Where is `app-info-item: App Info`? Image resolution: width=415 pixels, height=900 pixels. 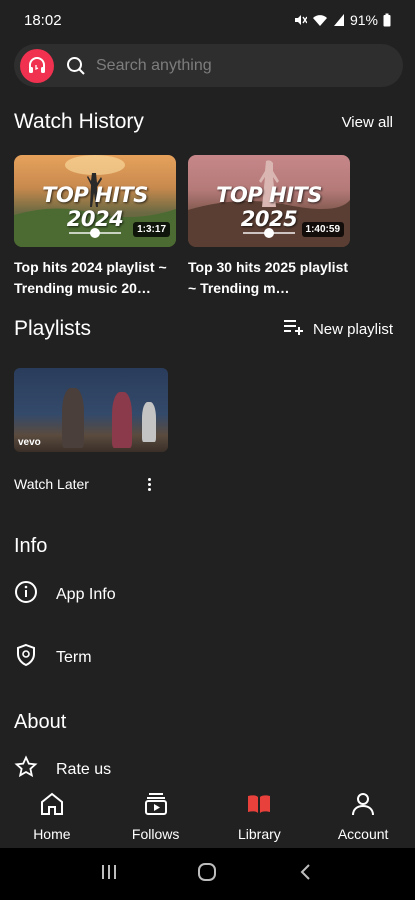
app-info-item: App Info is located at coordinates (65, 594).